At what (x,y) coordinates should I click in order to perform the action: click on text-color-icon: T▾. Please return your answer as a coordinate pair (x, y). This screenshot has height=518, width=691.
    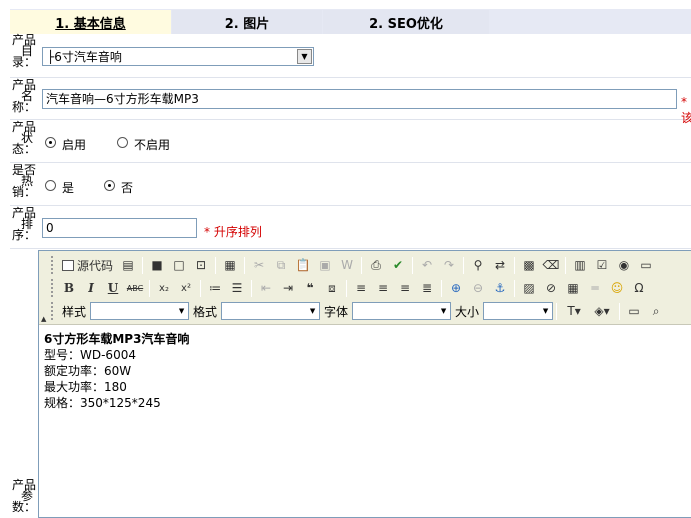
    Looking at the image, I should click on (574, 311).